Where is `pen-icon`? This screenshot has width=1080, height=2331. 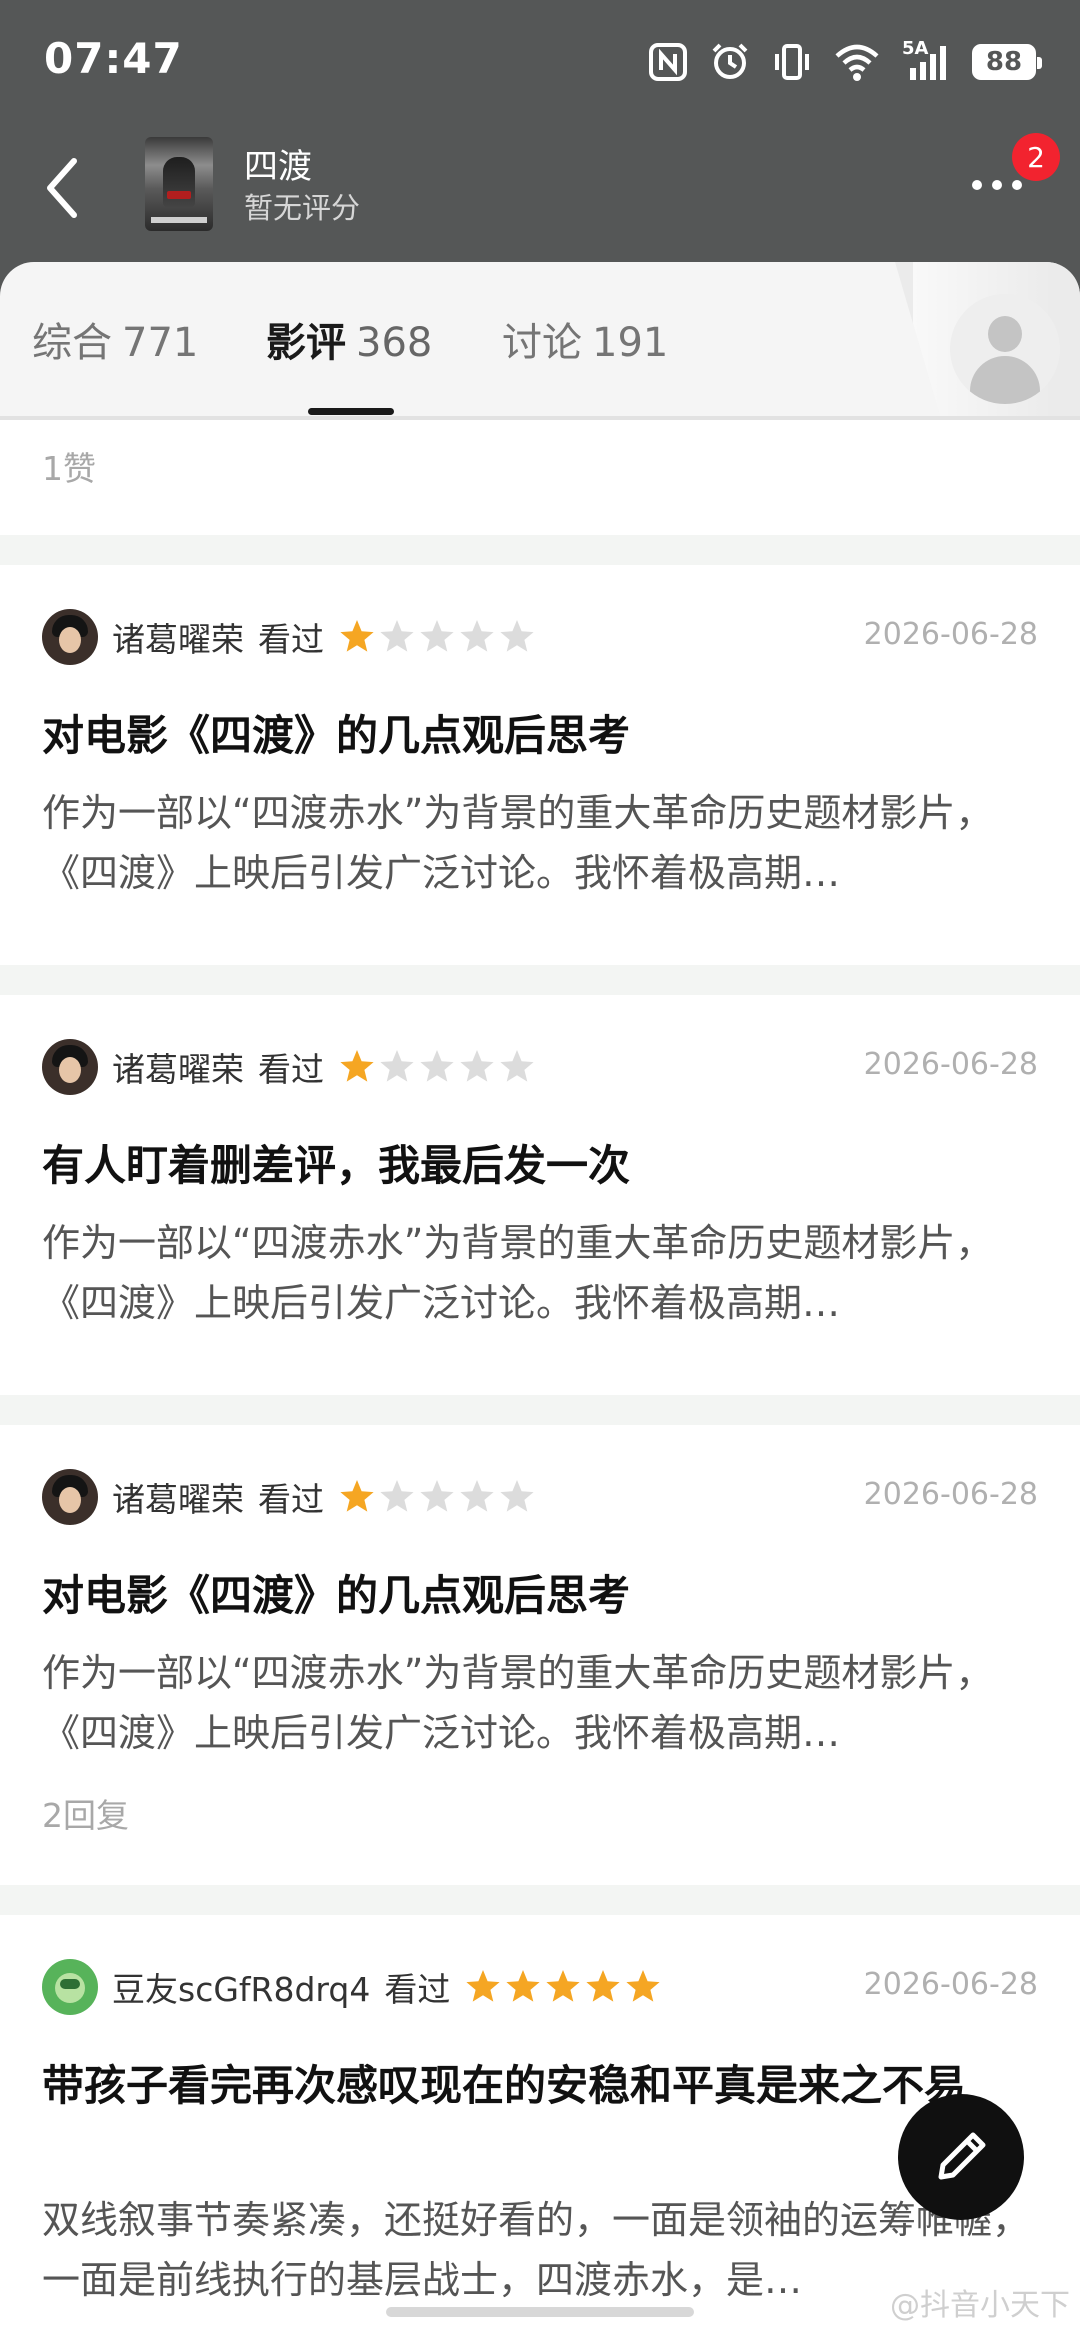 pen-icon is located at coordinates (962, 2156).